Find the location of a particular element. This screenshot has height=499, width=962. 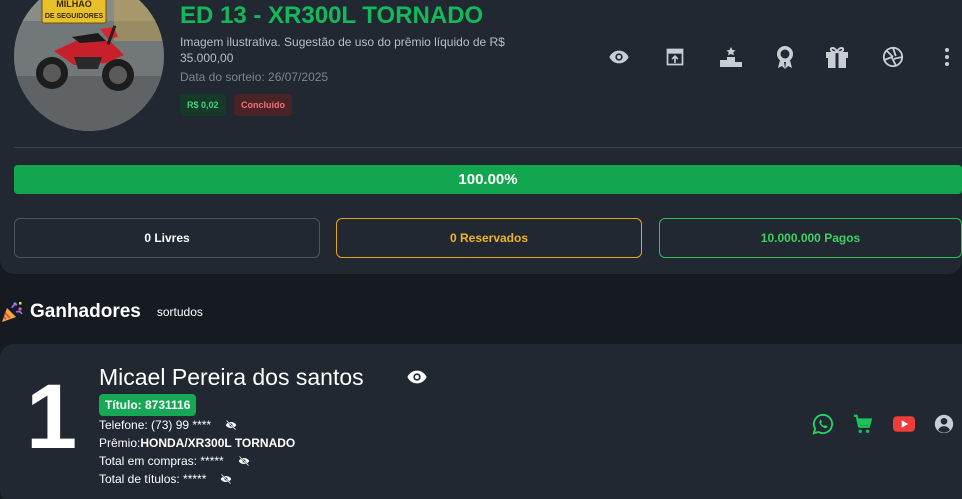

reveal-total-button is located at coordinates (244, 461).